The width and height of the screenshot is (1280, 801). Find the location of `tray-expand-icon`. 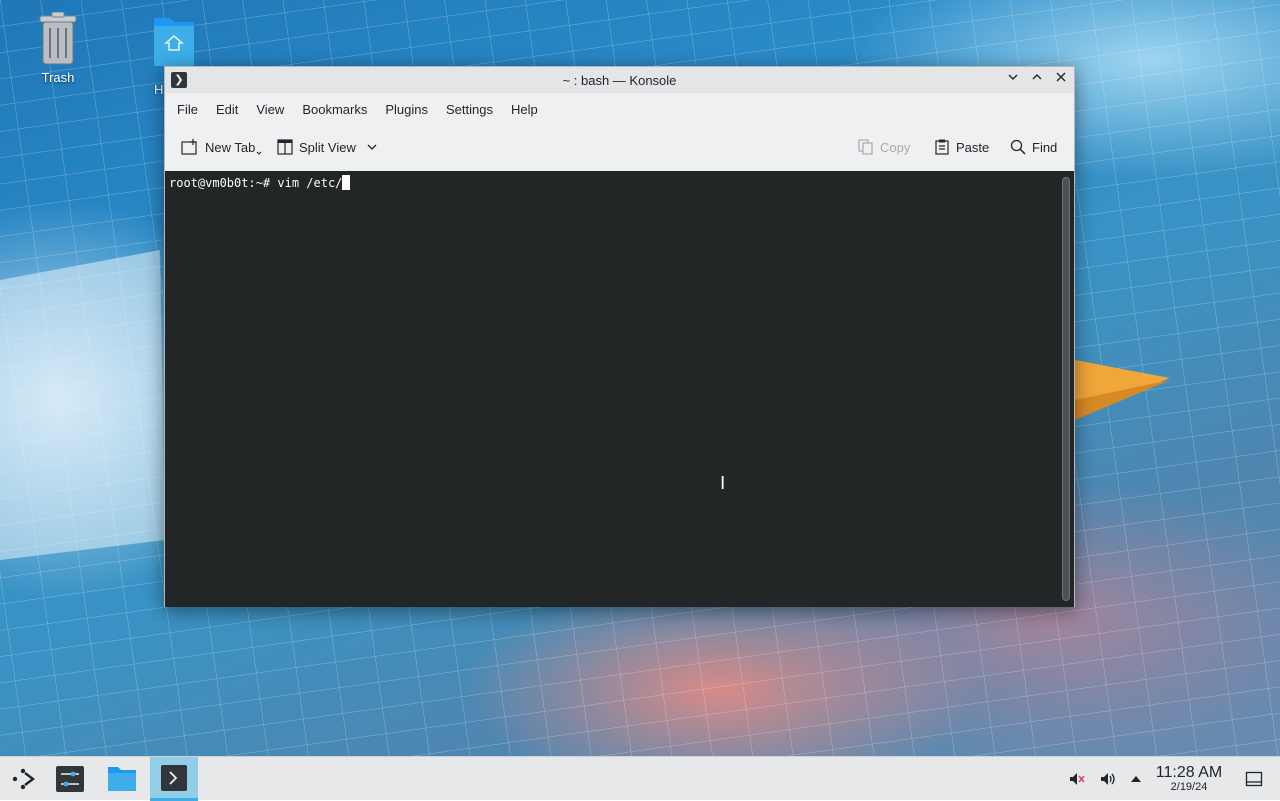

tray-expand-icon is located at coordinates (1136, 779).